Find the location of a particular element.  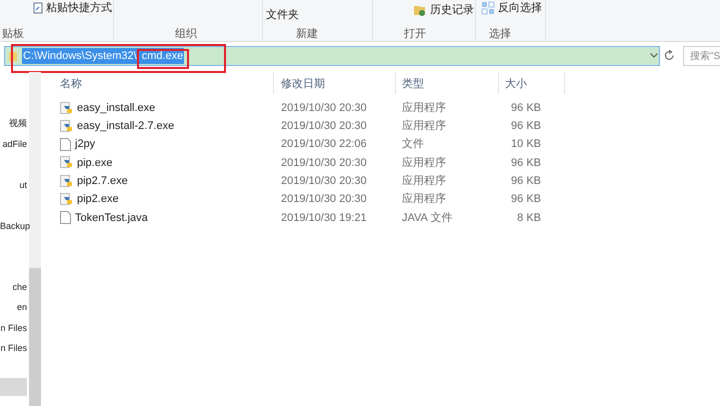

table-cell-text: JAVA 文件 is located at coordinates (428, 218).